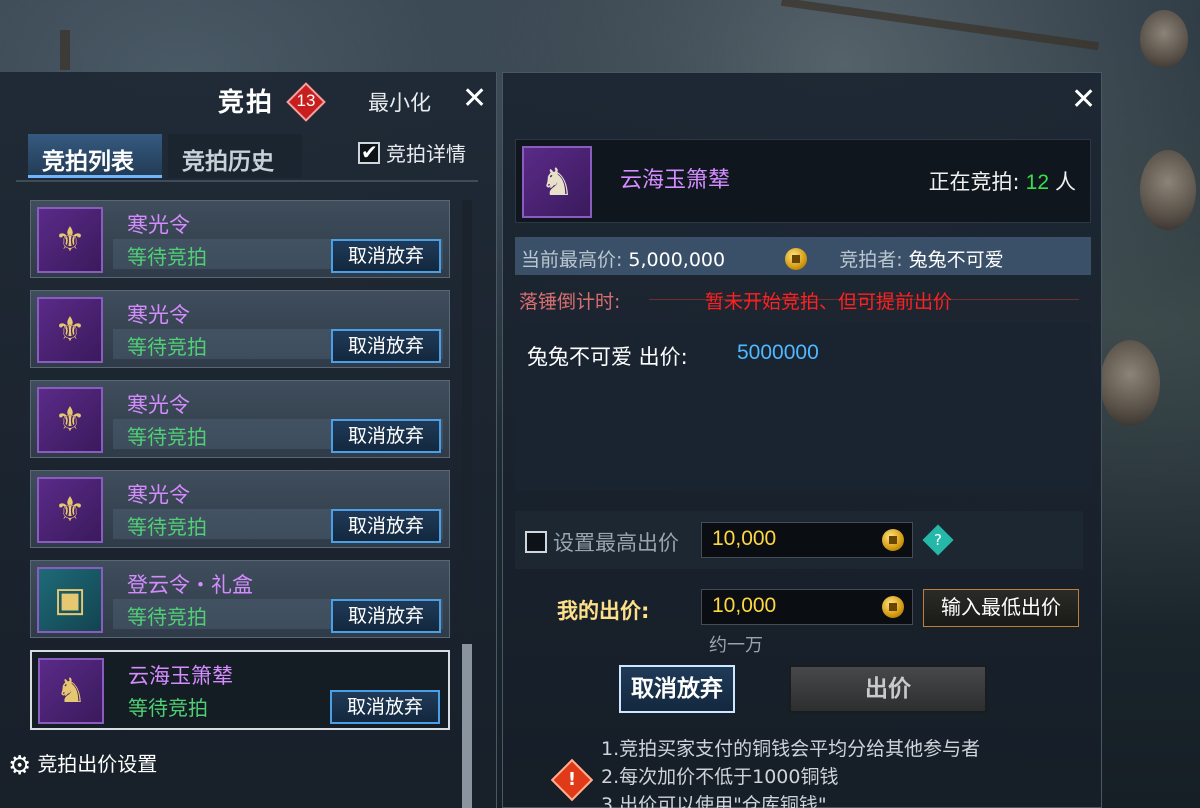 The image size is (1200, 808). Describe the element at coordinates (714, 801) in the screenshot. I see `note-line: 3.出价可以使用"仓库铜钱"` at that location.